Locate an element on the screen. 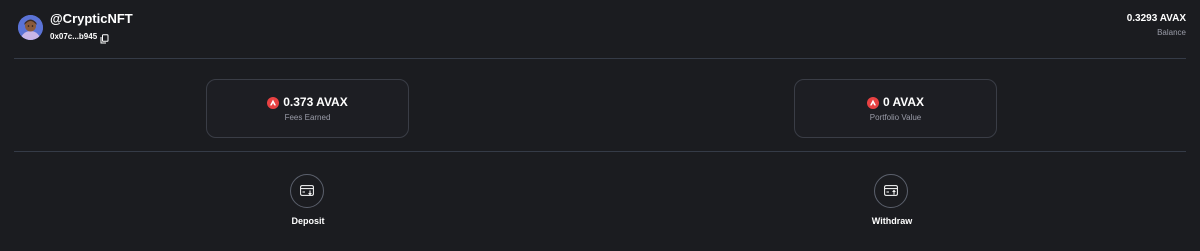 The image size is (1200, 251). avatar is located at coordinates (30, 27).